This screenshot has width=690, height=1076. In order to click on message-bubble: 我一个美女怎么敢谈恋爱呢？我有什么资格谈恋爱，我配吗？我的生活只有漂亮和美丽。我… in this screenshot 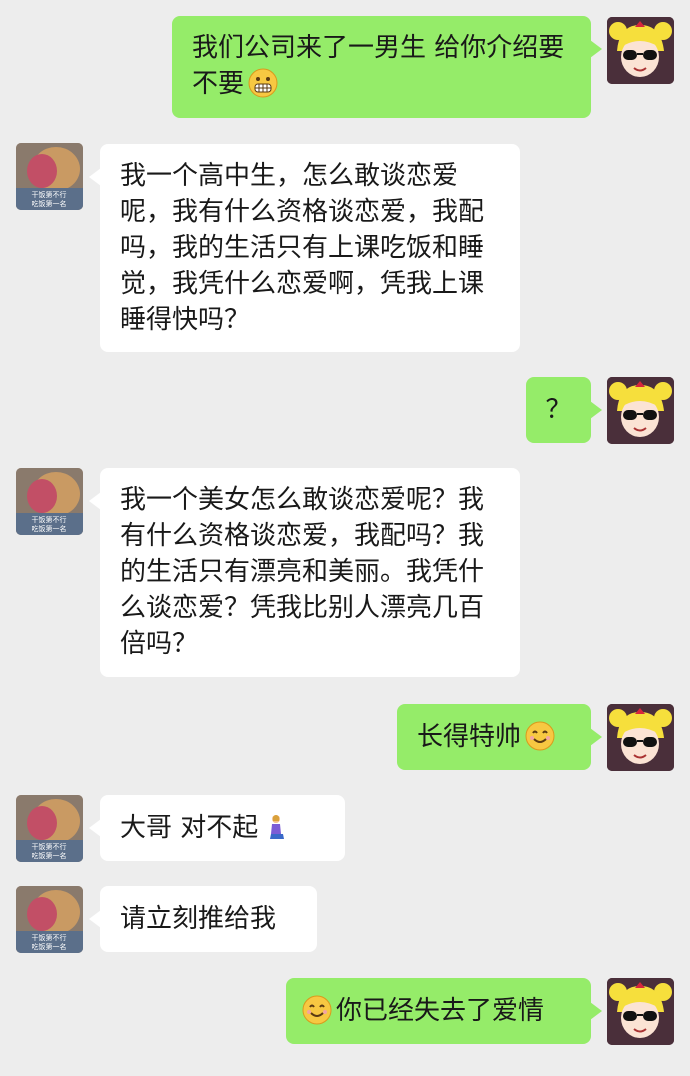, I will do `click(304, 572)`.